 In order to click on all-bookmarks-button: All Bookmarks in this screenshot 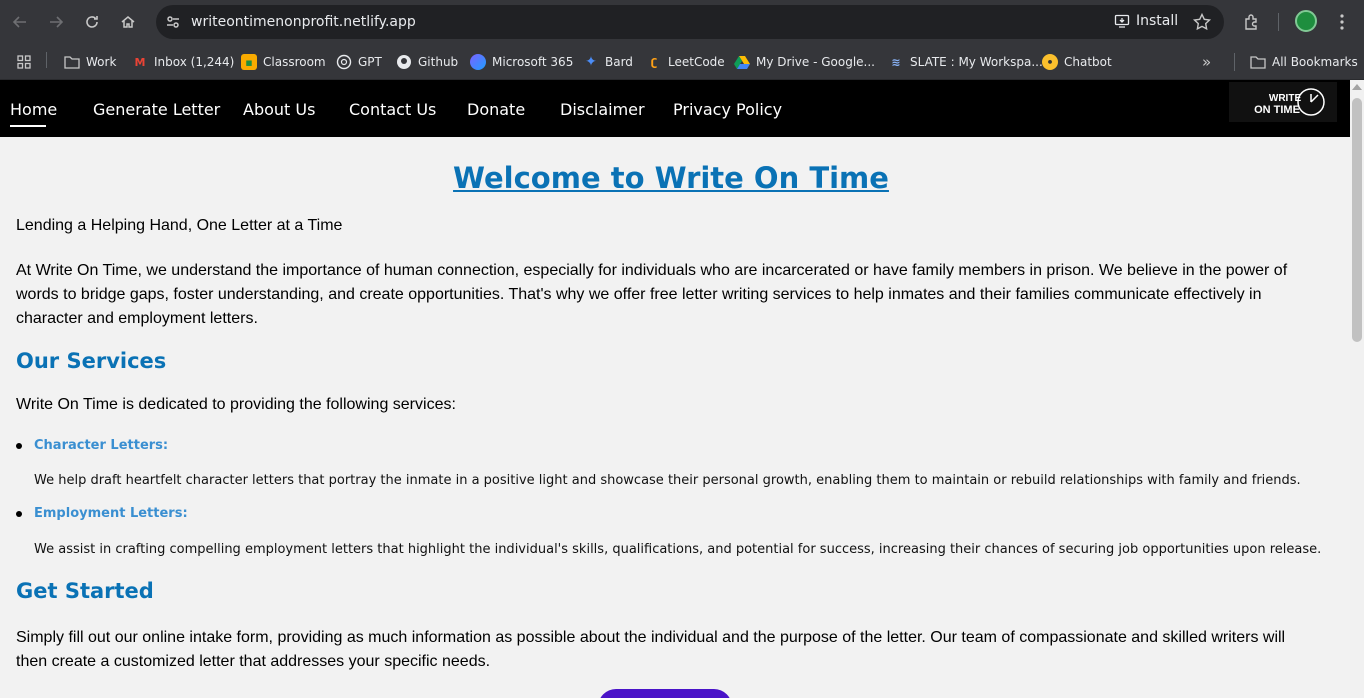, I will do `click(1304, 62)`.